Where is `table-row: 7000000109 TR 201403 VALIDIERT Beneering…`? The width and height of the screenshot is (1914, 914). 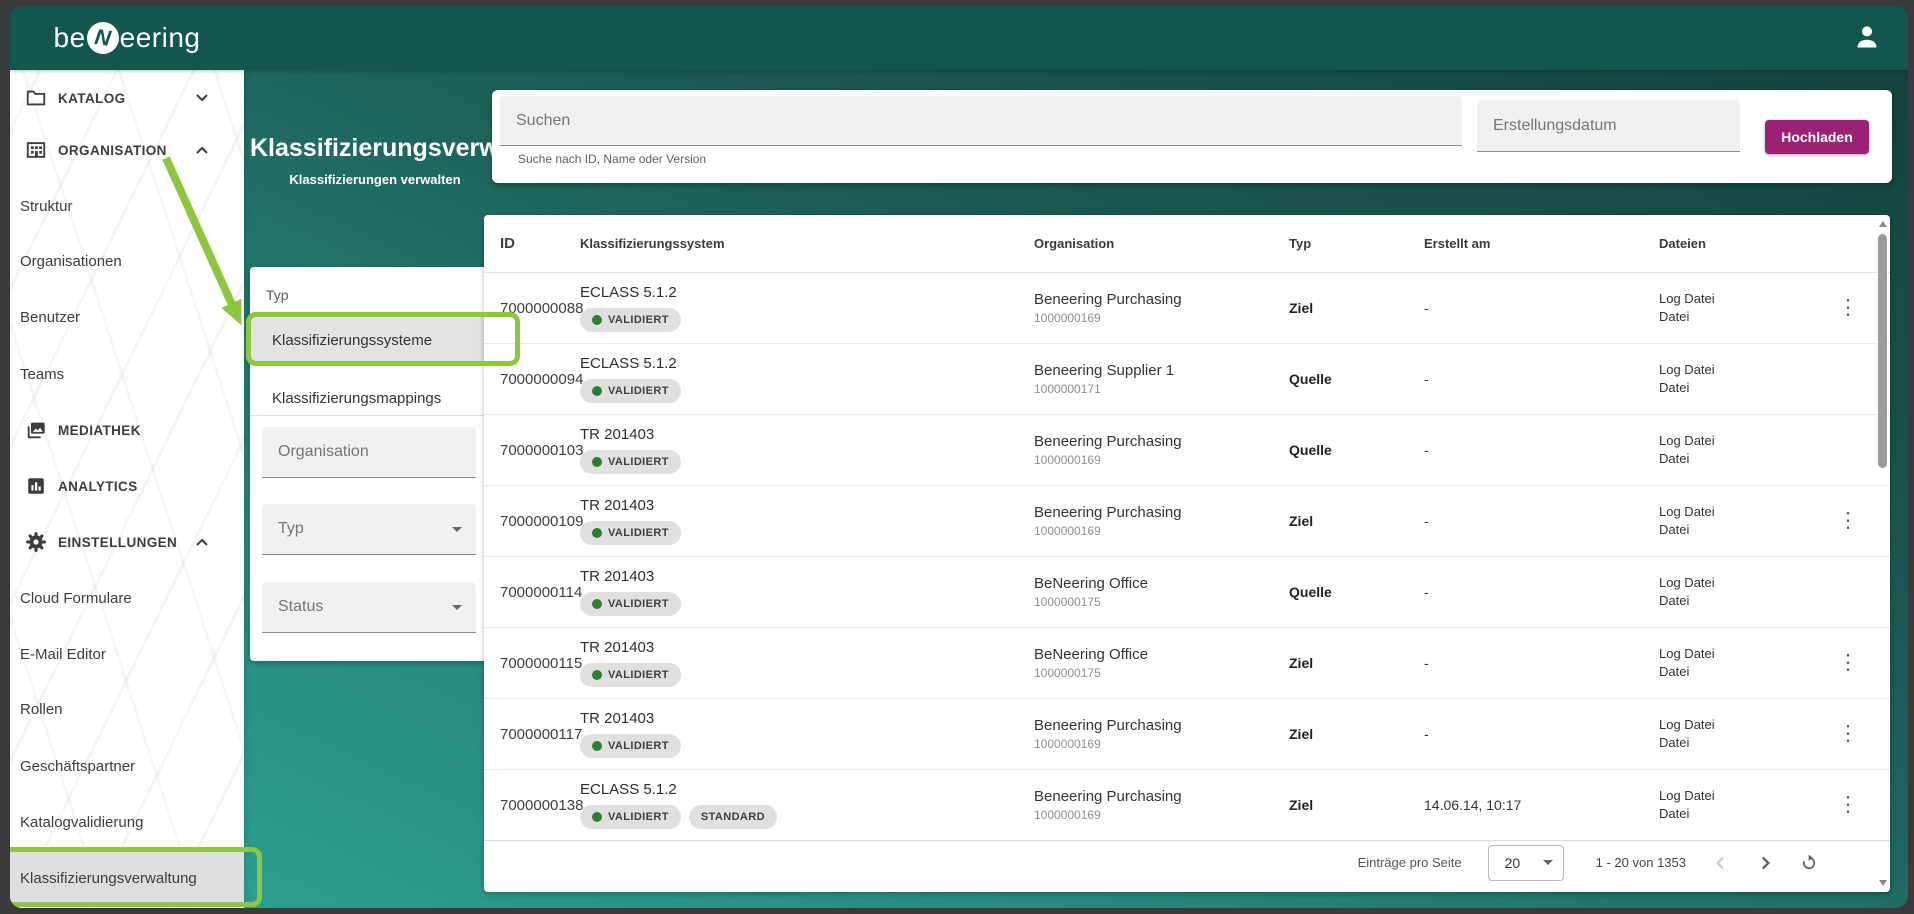
table-row: 7000000109 TR 201403 VALIDIERT Beneering… is located at coordinates (1187, 521).